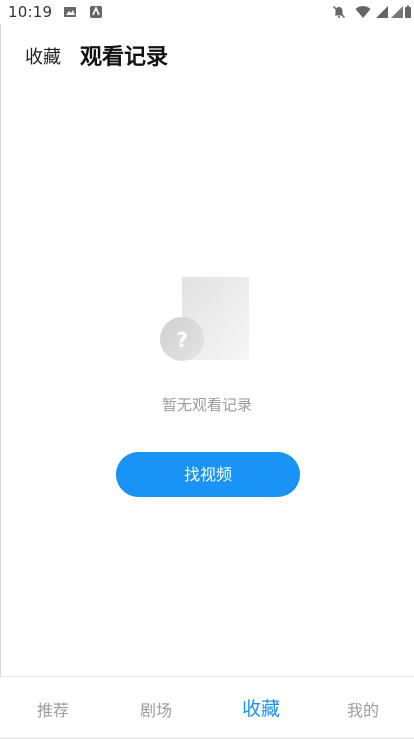  I want to click on tab-watch-history: 观看记录, so click(124, 55).